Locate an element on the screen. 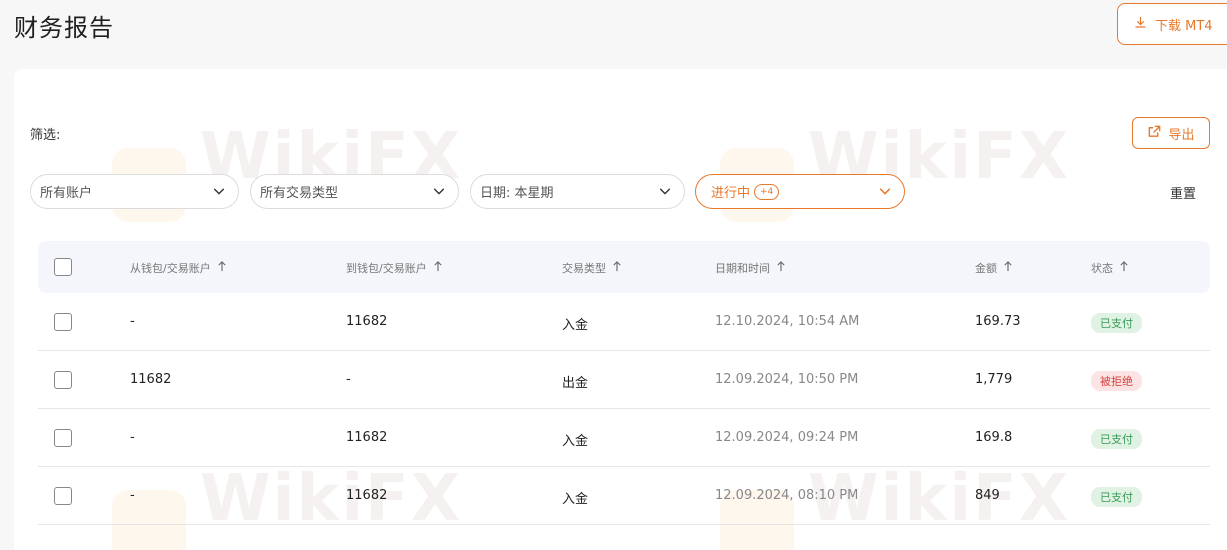 Image resolution: width=1227 pixels, height=550 pixels. column-type: 交易类型 is located at coordinates (592, 268).